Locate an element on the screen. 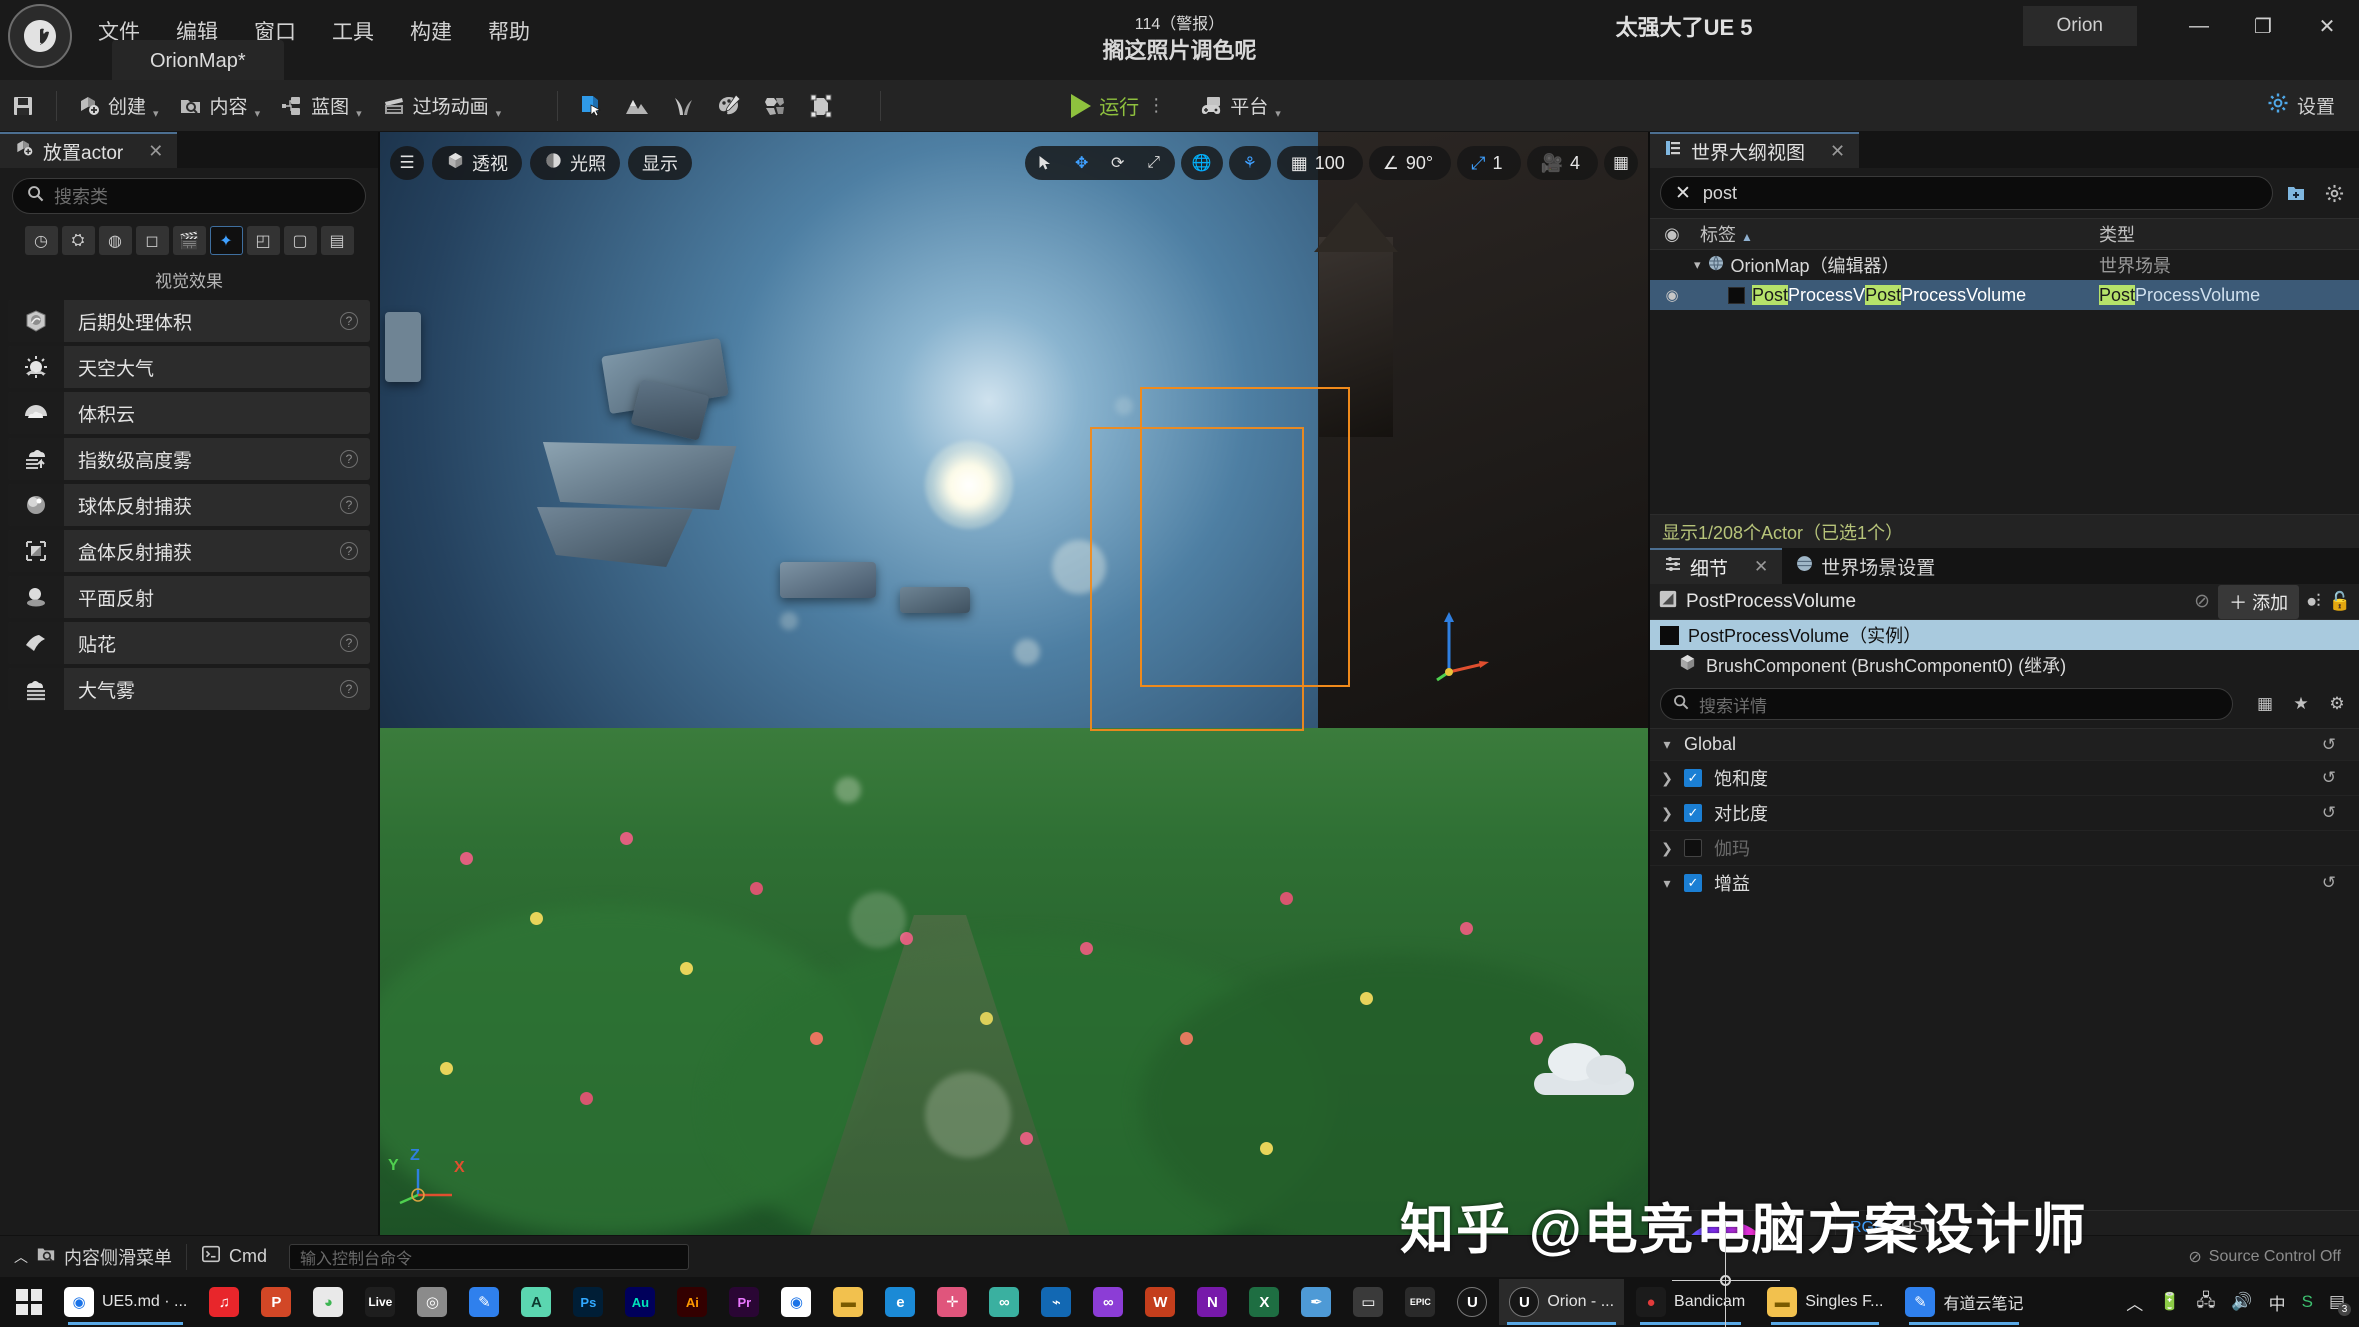 This screenshot has width=2359, height=1327. grid-snap-control: ▦ 100 is located at coordinates (1319, 163).